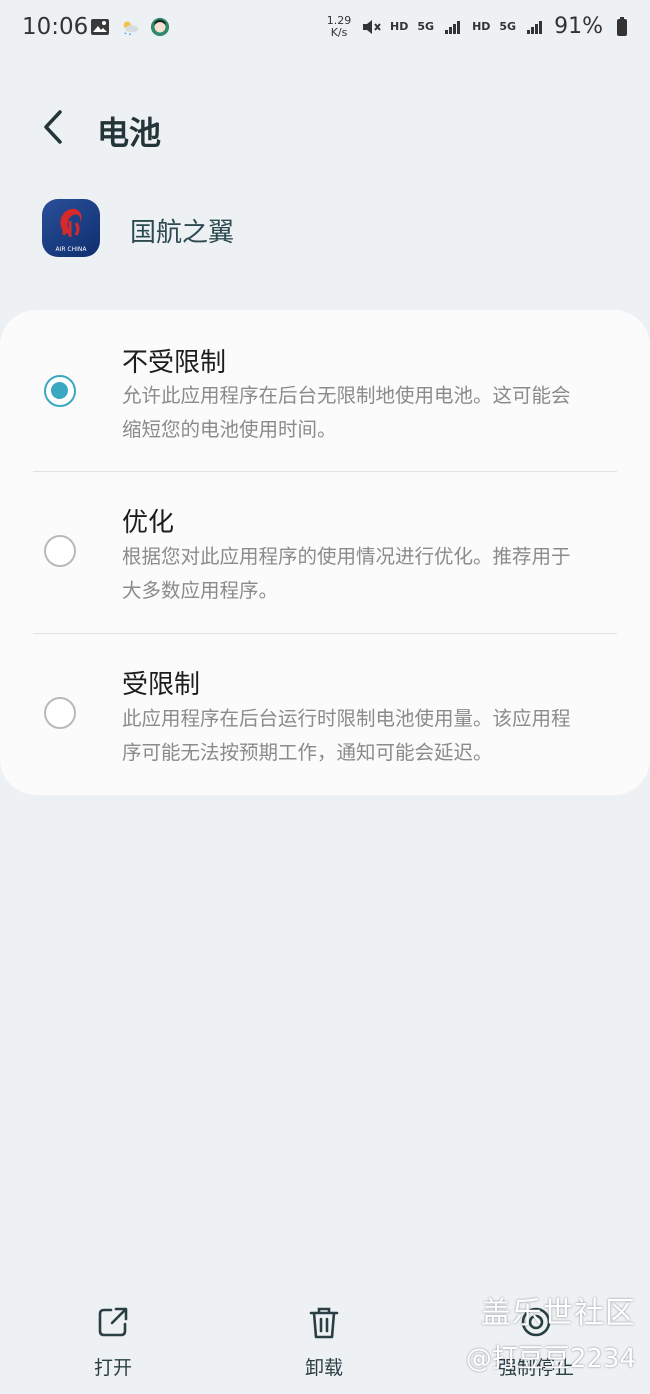 The width and height of the screenshot is (650, 1394). Describe the element at coordinates (55, 27) in the screenshot. I see `status-time: 10:06` at that location.